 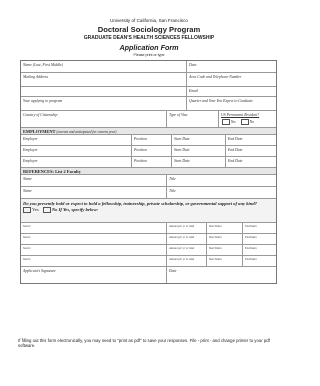 I want to click on us-permanent-no-checkbox, so click(x=244, y=122).